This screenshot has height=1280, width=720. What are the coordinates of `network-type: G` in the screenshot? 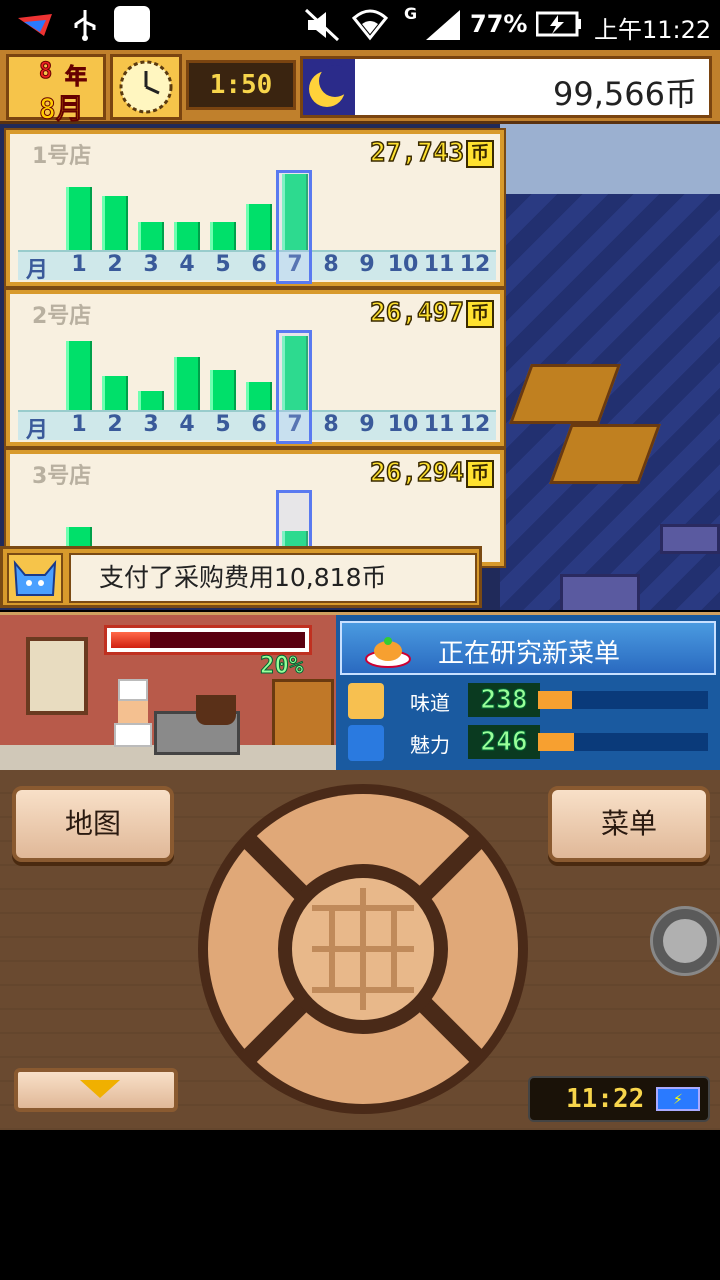 It's located at (411, 13).